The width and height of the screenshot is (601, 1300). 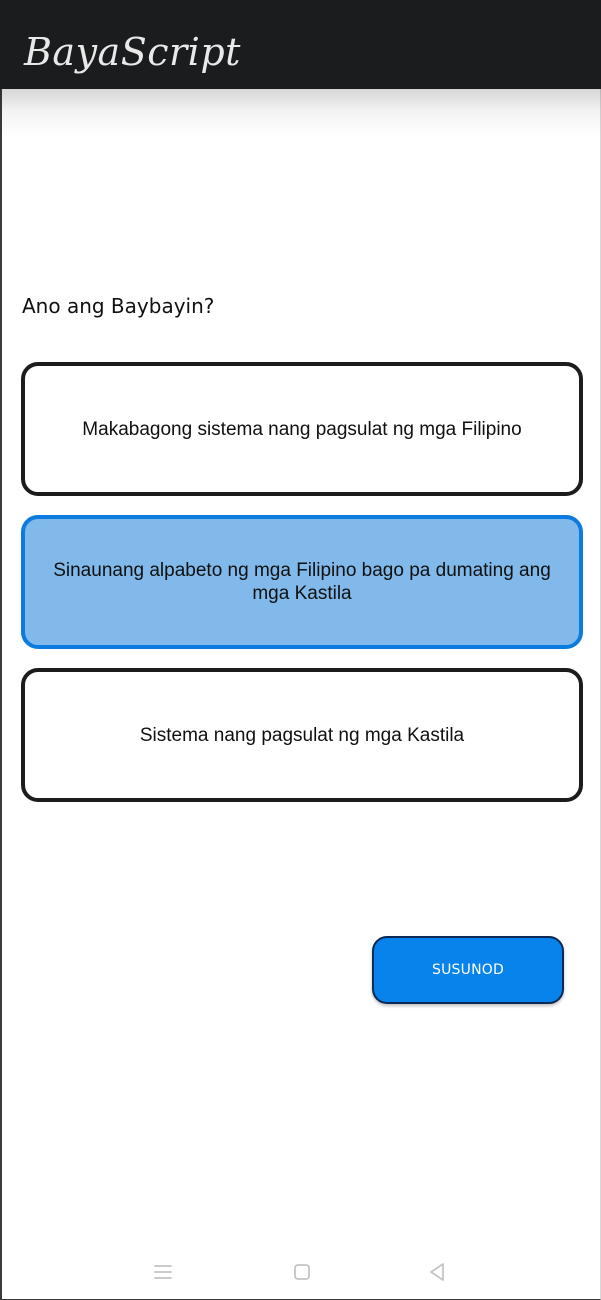 I want to click on next-button-label: SUSUNOD, so click(x=468, y=970).